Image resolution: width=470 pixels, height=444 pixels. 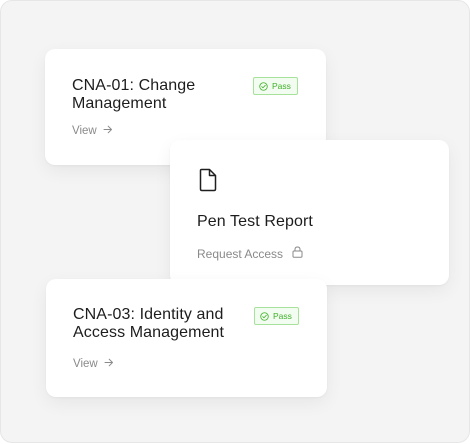 I want to click on card-title: CNA-03: Identity and Access Management, so click(x=149, y=323).